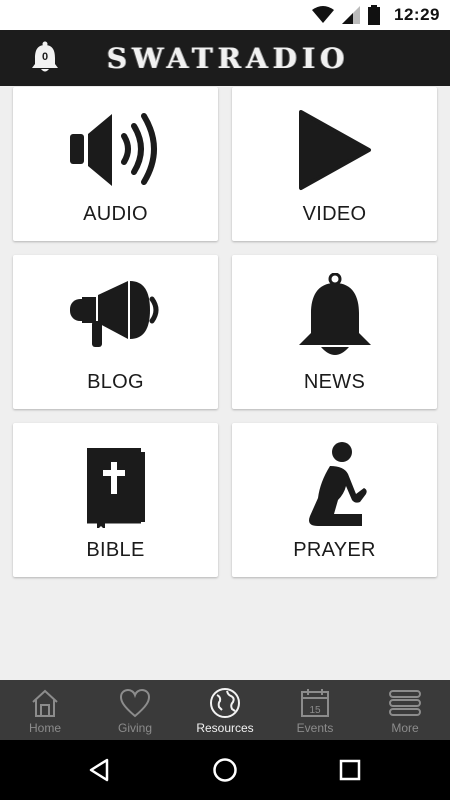 The image size is (450, 800). What do you see at coordinates (225, 703) in the screenshot?
I see `globe-icon` at bounding box center [225, 703].